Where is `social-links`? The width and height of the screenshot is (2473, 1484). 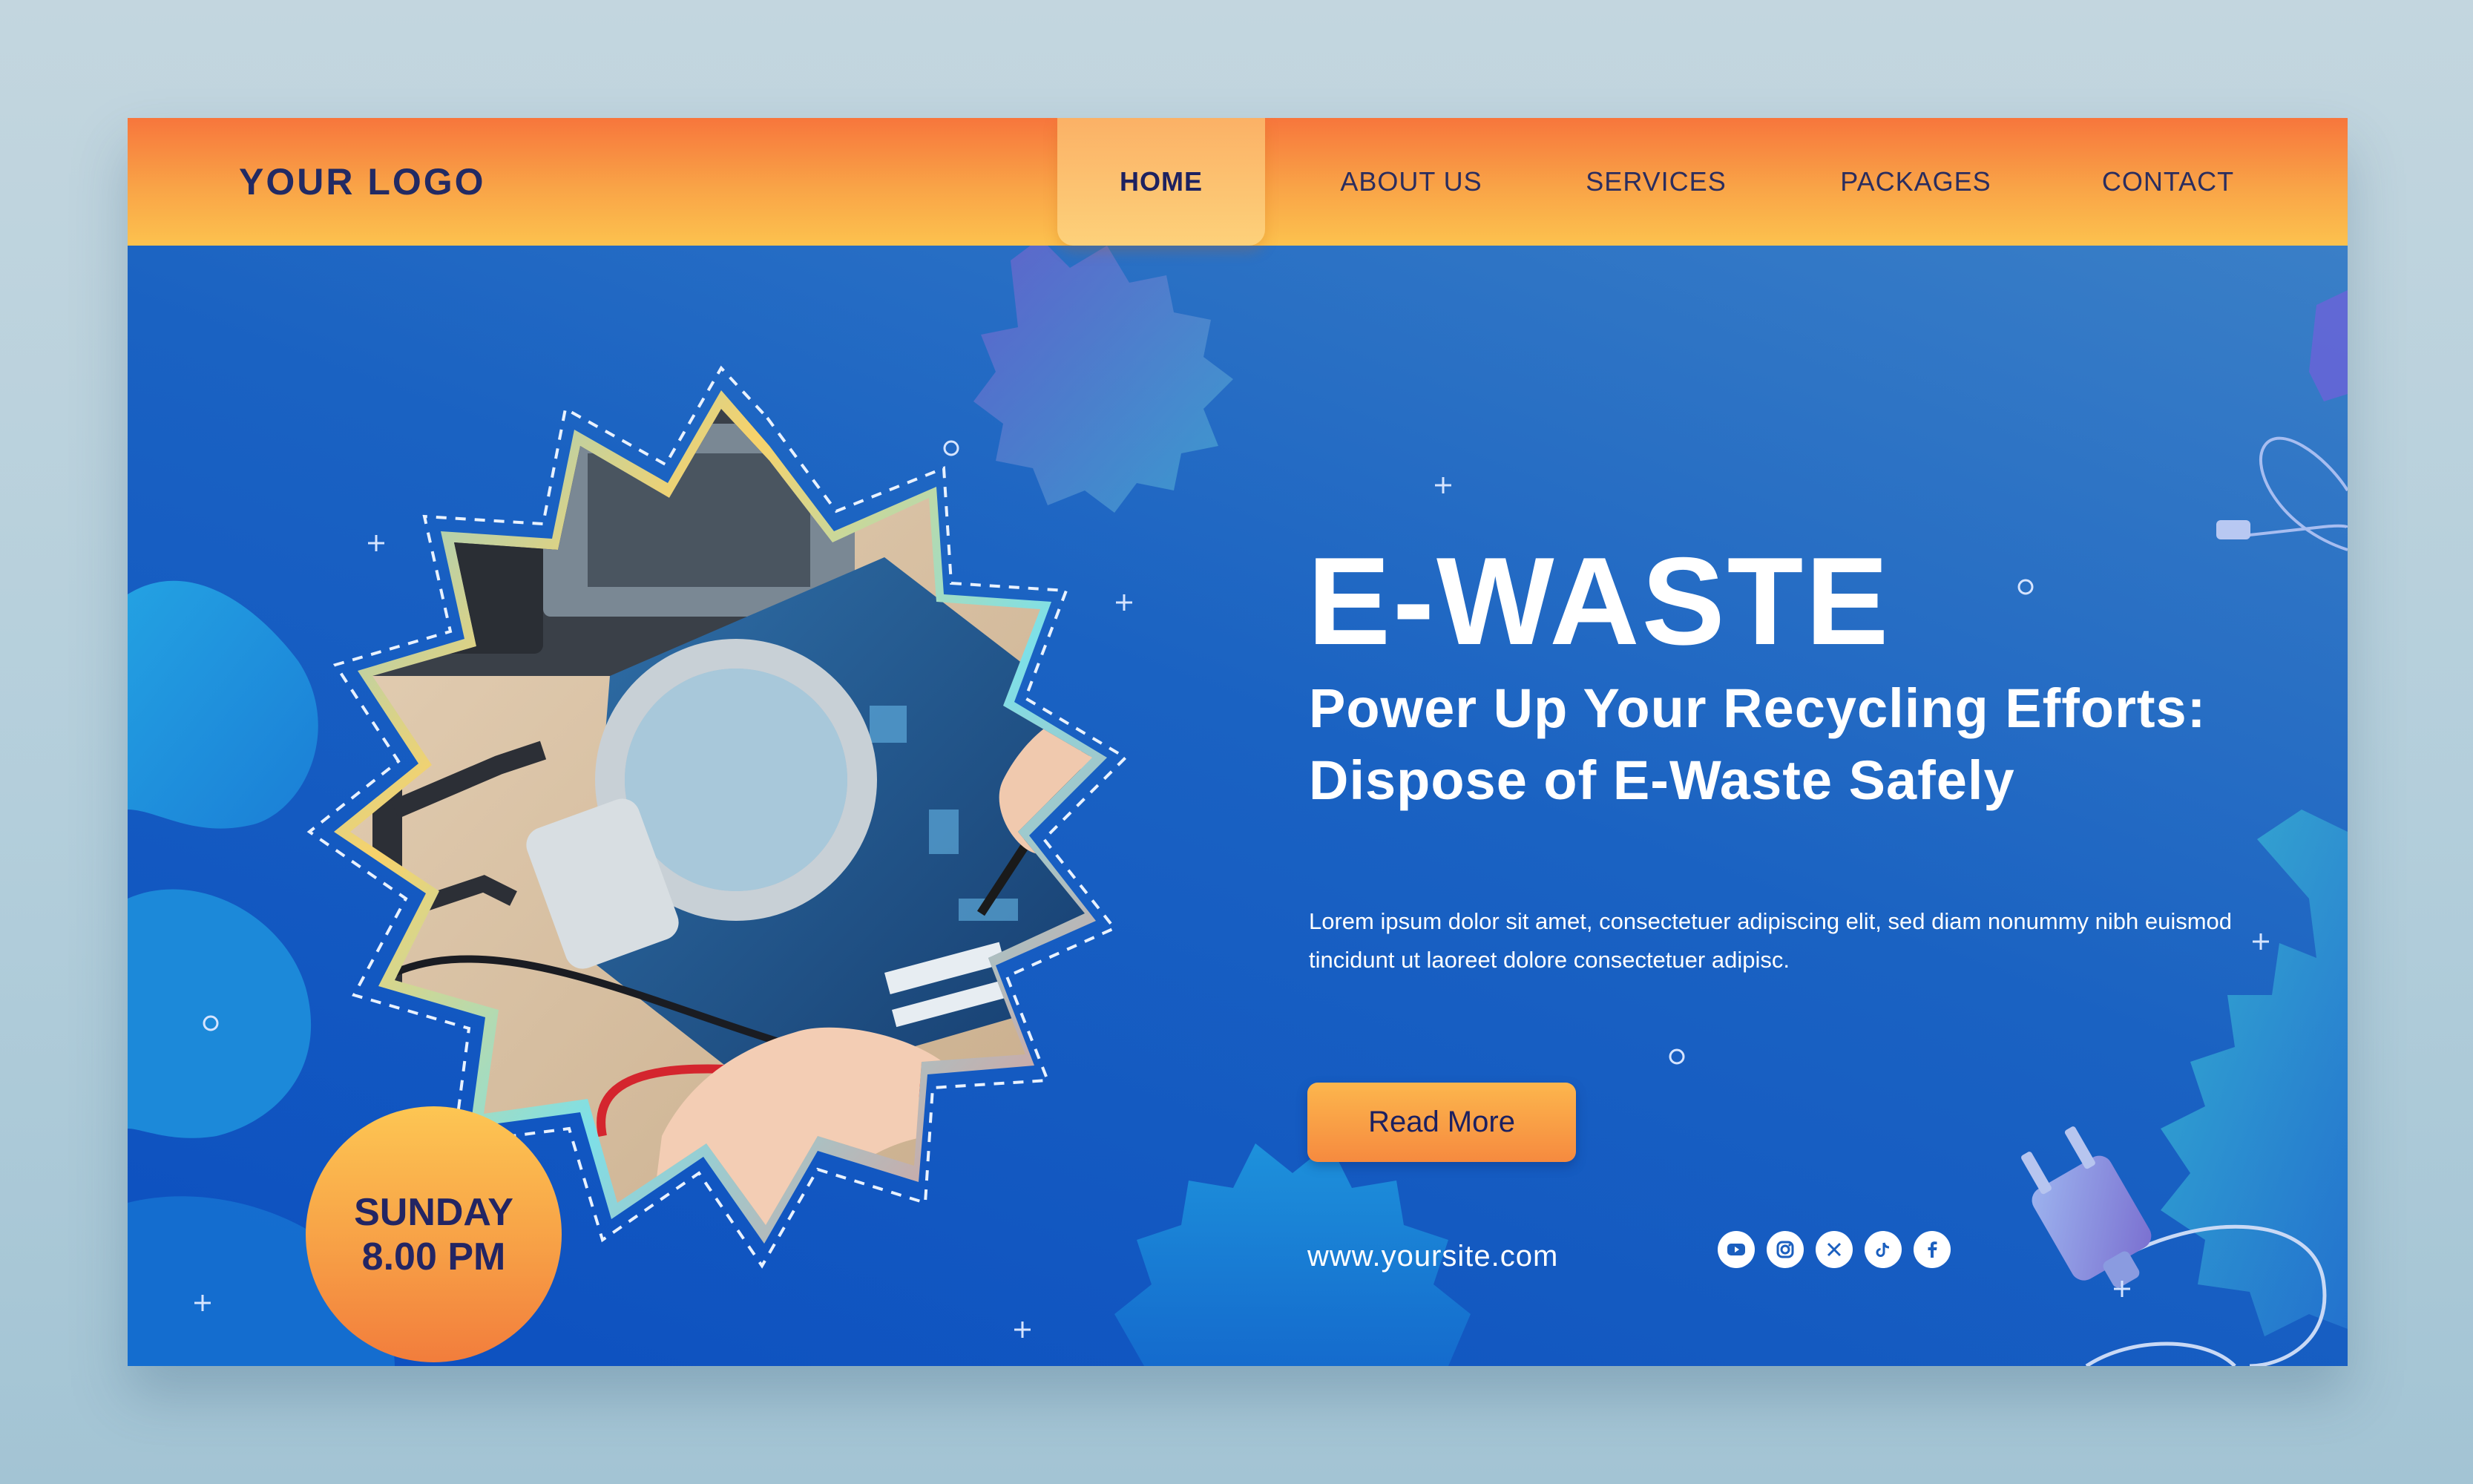 social-links is located at coordinates (1835, 1249).